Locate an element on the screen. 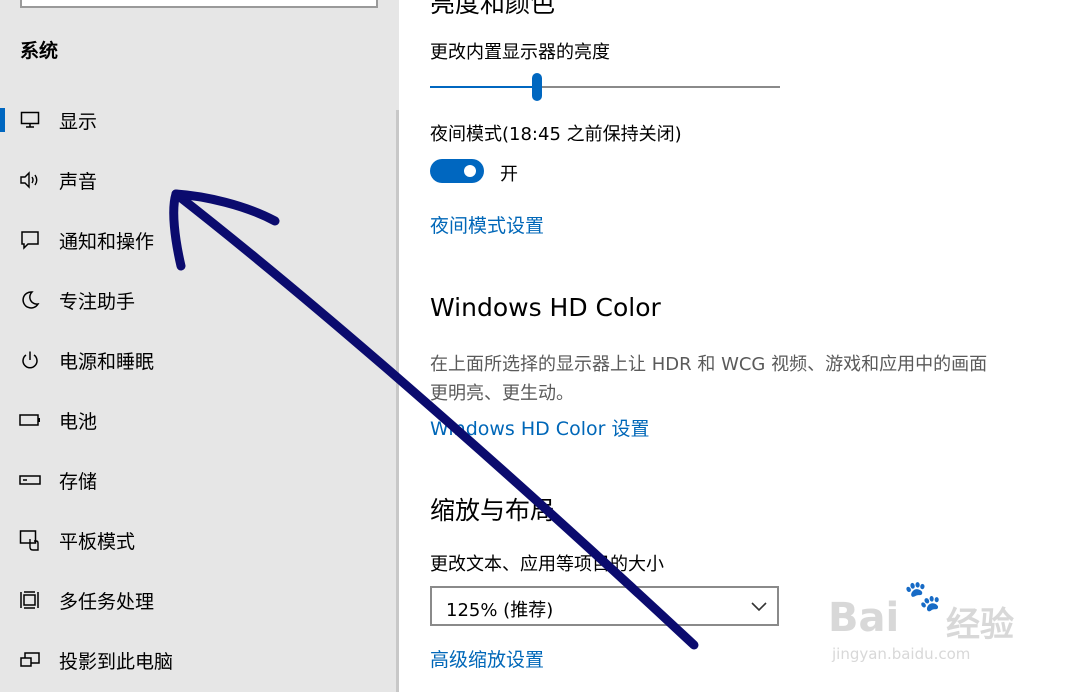 Image resolution: width=1079 pixels, height=692 pixels. sidebar-item-project-to-pc: 投影到此电脑 is located at coordinates (198, 660).